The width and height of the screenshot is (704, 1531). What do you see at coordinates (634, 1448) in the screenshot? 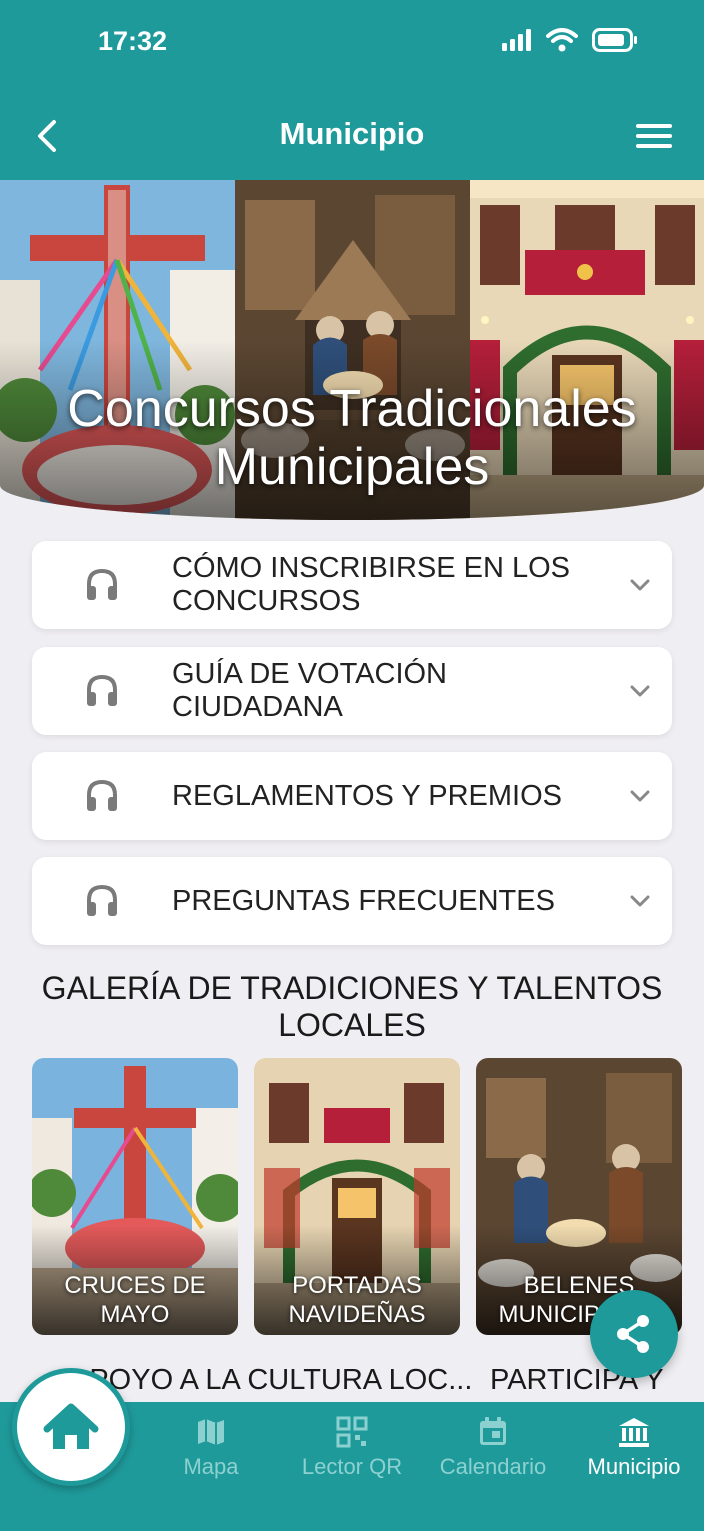
I see `tab-municipio: Municipio` at bounding box center [634, 1448].